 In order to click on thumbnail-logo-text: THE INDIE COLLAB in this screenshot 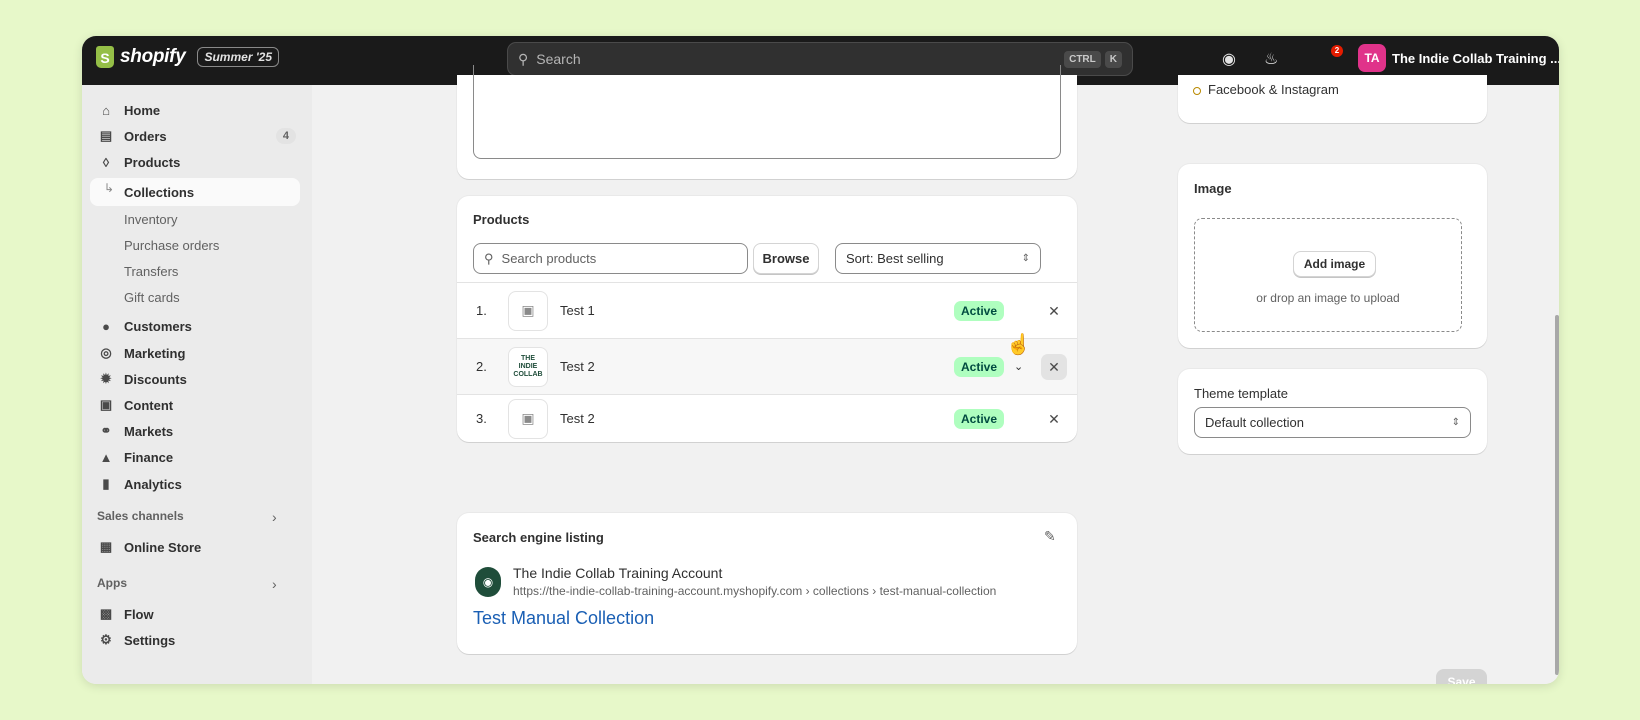, I will do `click(528, 366)`.